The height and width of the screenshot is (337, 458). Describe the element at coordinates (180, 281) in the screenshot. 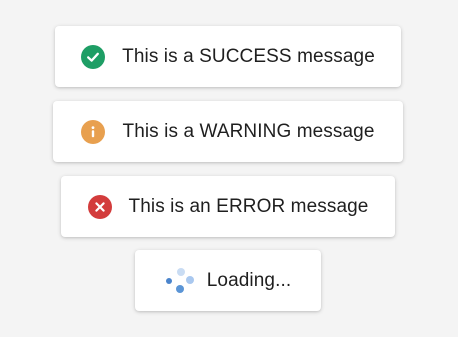

I see `spinner-icon` at that location.